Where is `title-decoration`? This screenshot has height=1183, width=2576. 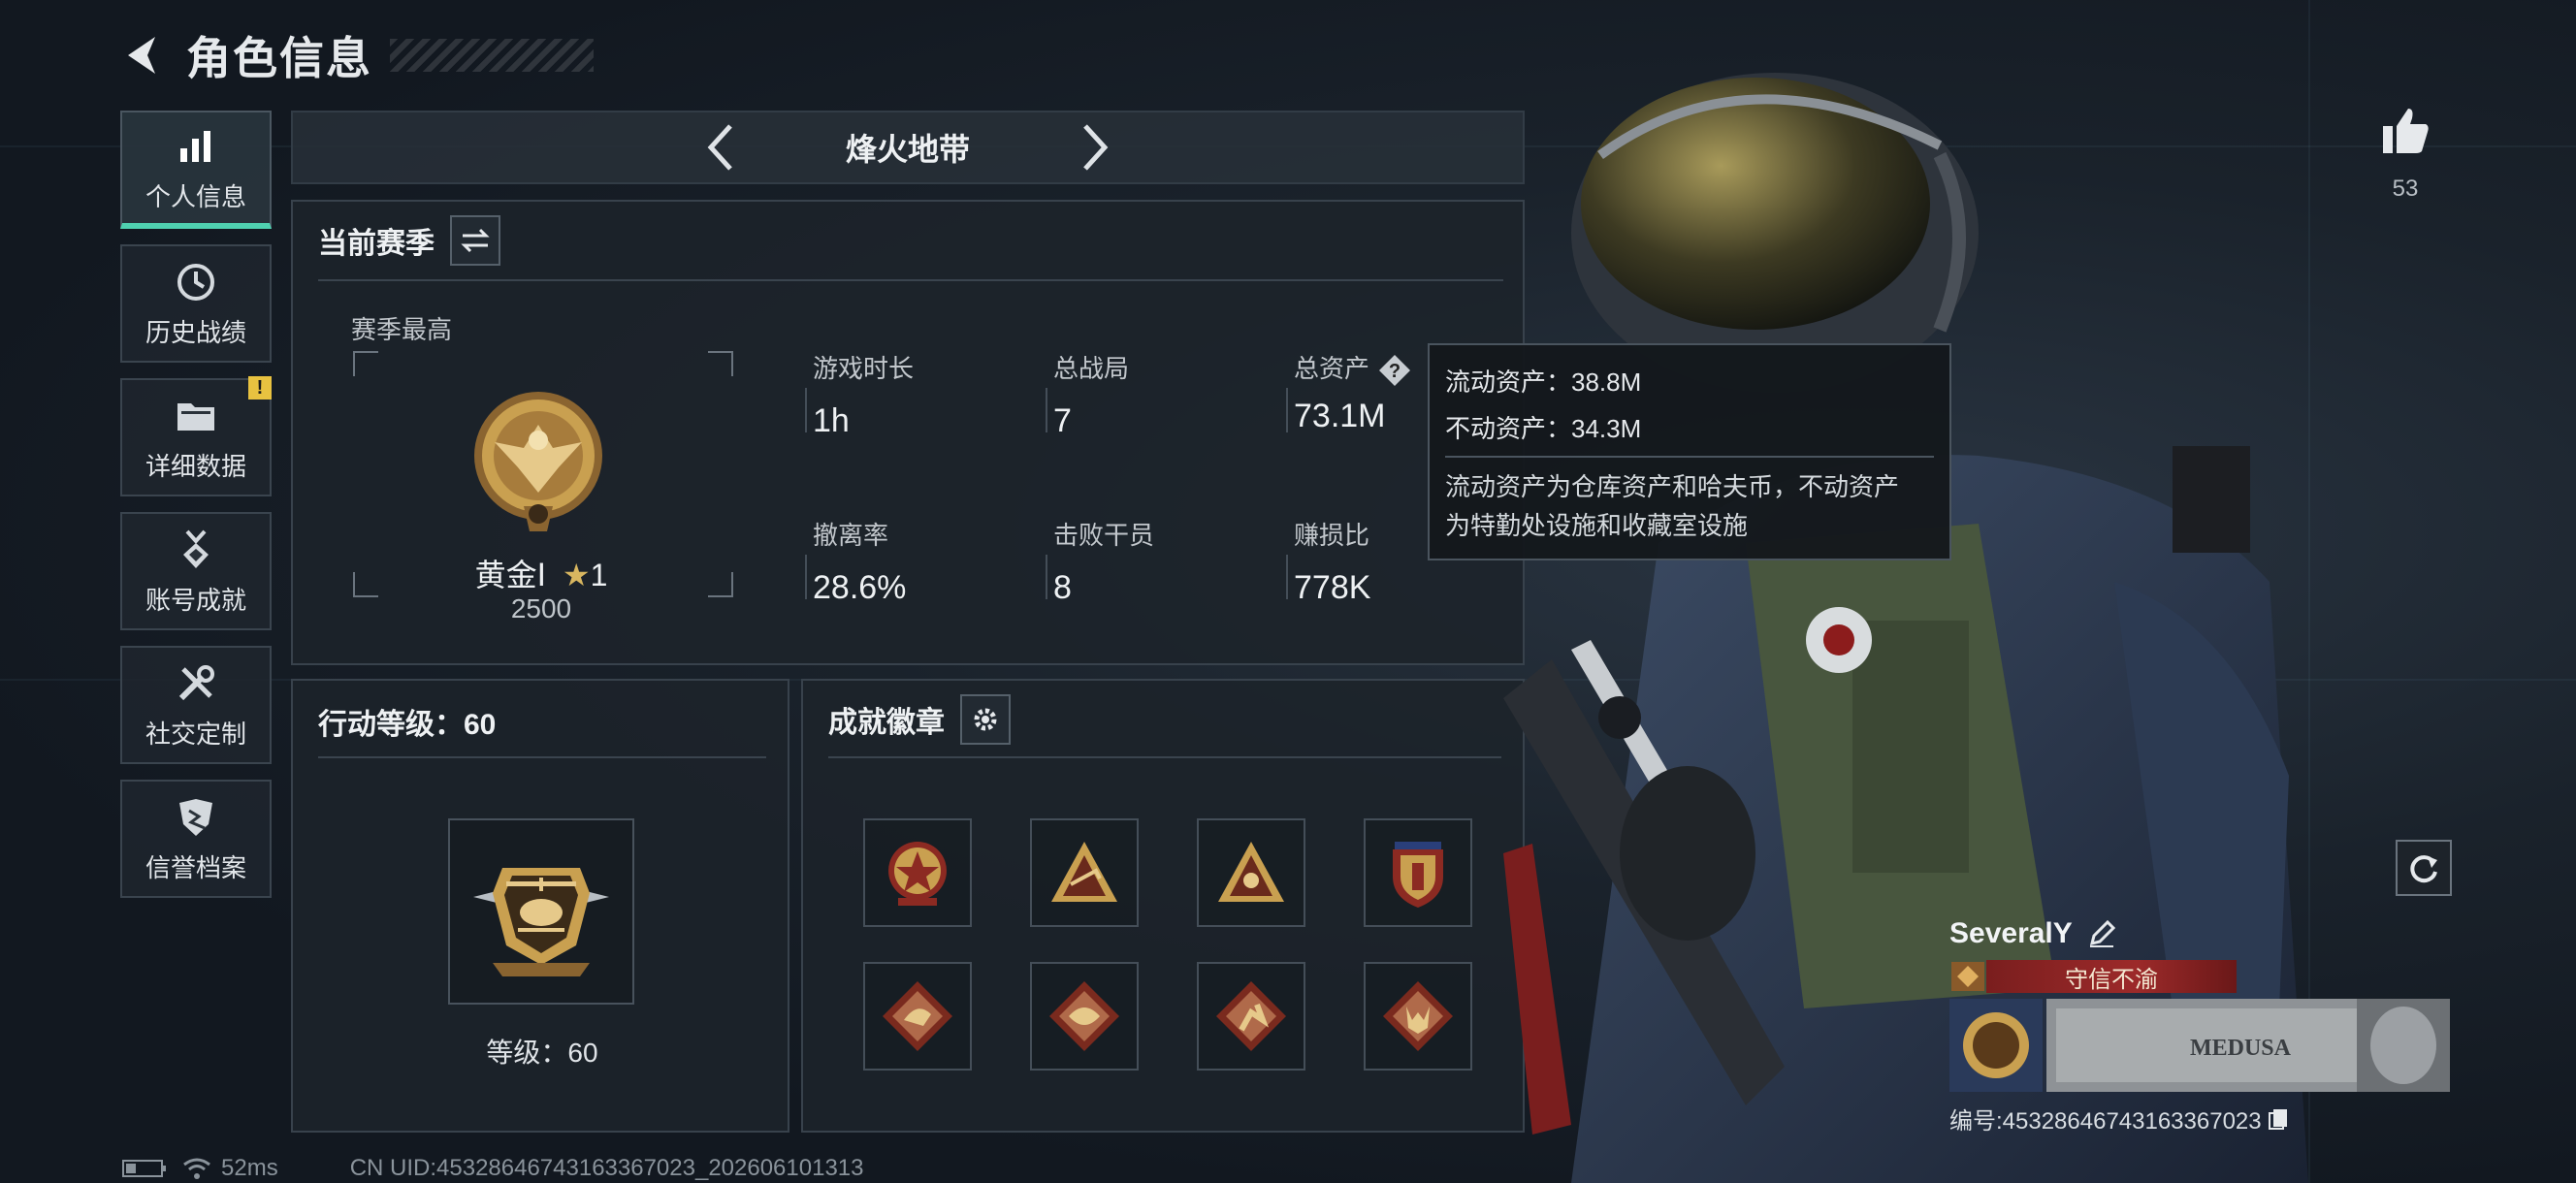 title-decoration is located at coordinates (492, 55).